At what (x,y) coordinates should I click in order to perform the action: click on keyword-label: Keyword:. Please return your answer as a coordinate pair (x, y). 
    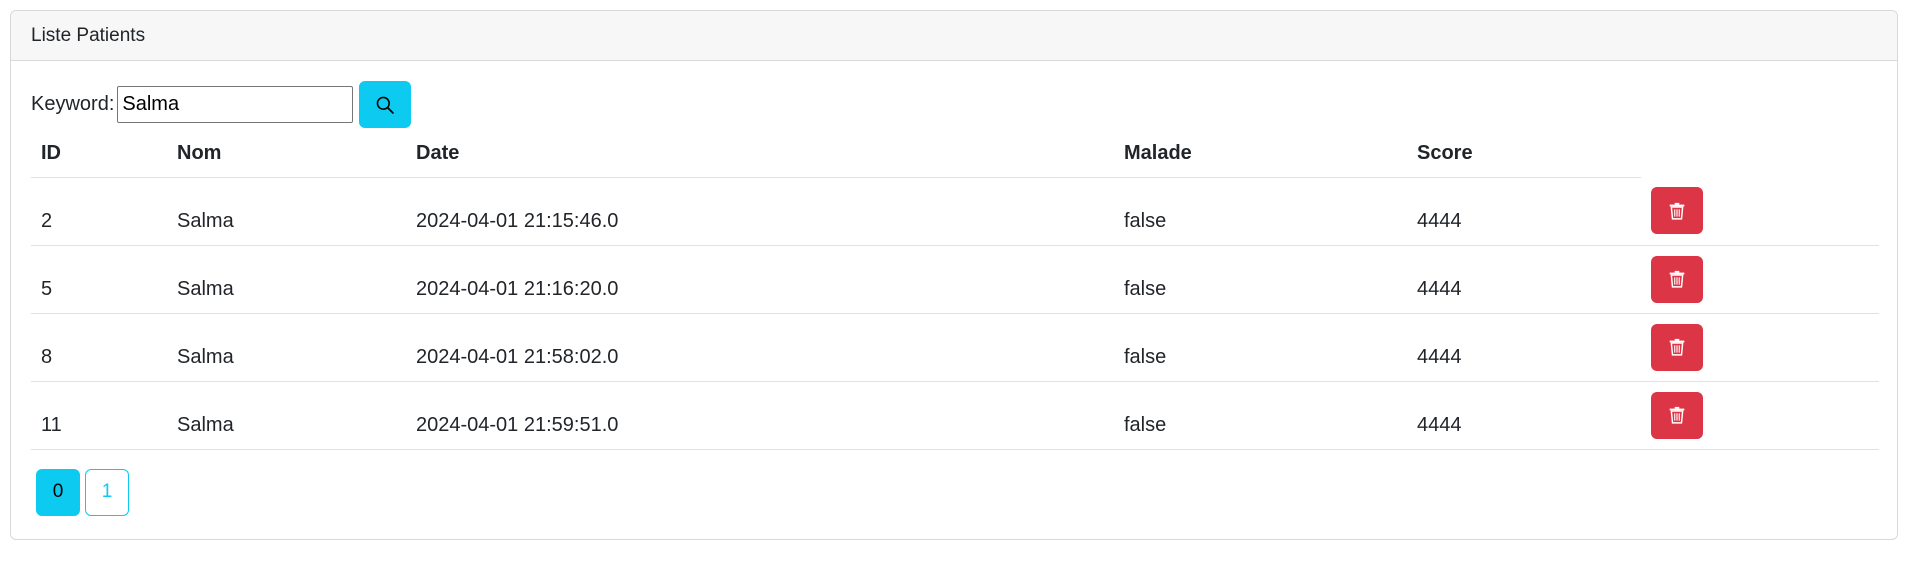
    Looking at the image, I should click on (73, 104).